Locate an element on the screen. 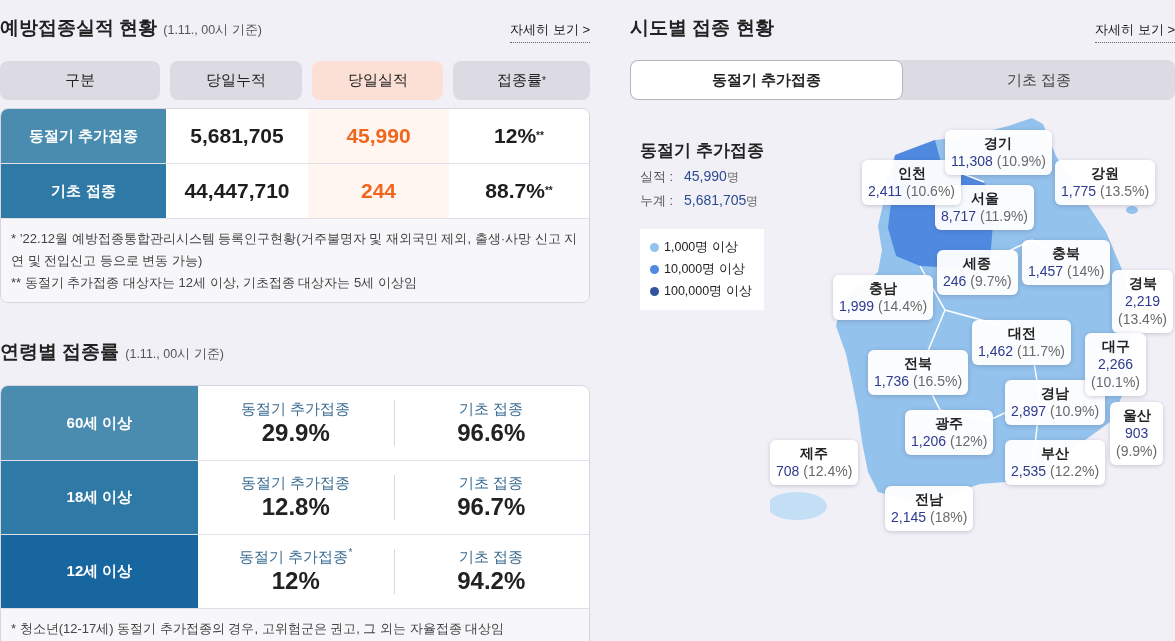 This screenshot has width=1175, height=641. region-count: 1,206 is located at coordinates (929, 441).